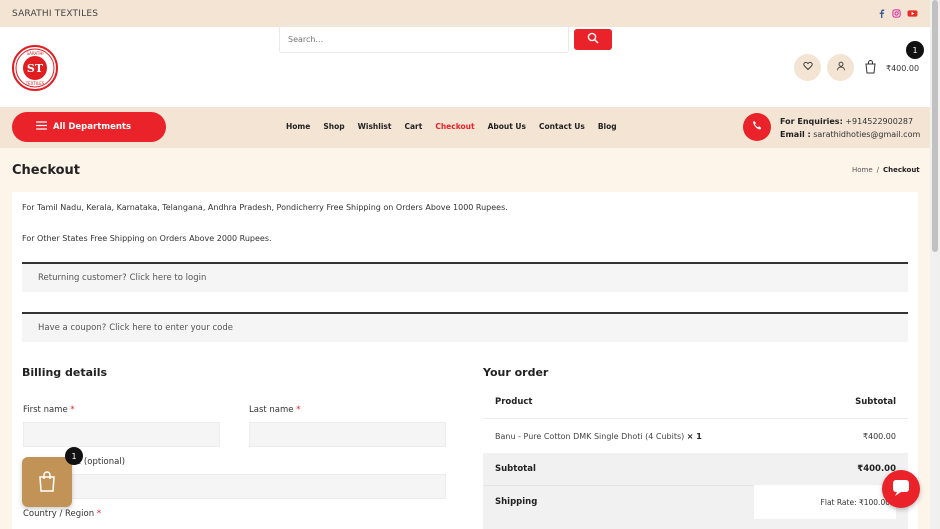  Describe the element at coordinates (866, 134) in the screenshot. I see `contact-email: sarathidhoties@gmail.com` at that location.